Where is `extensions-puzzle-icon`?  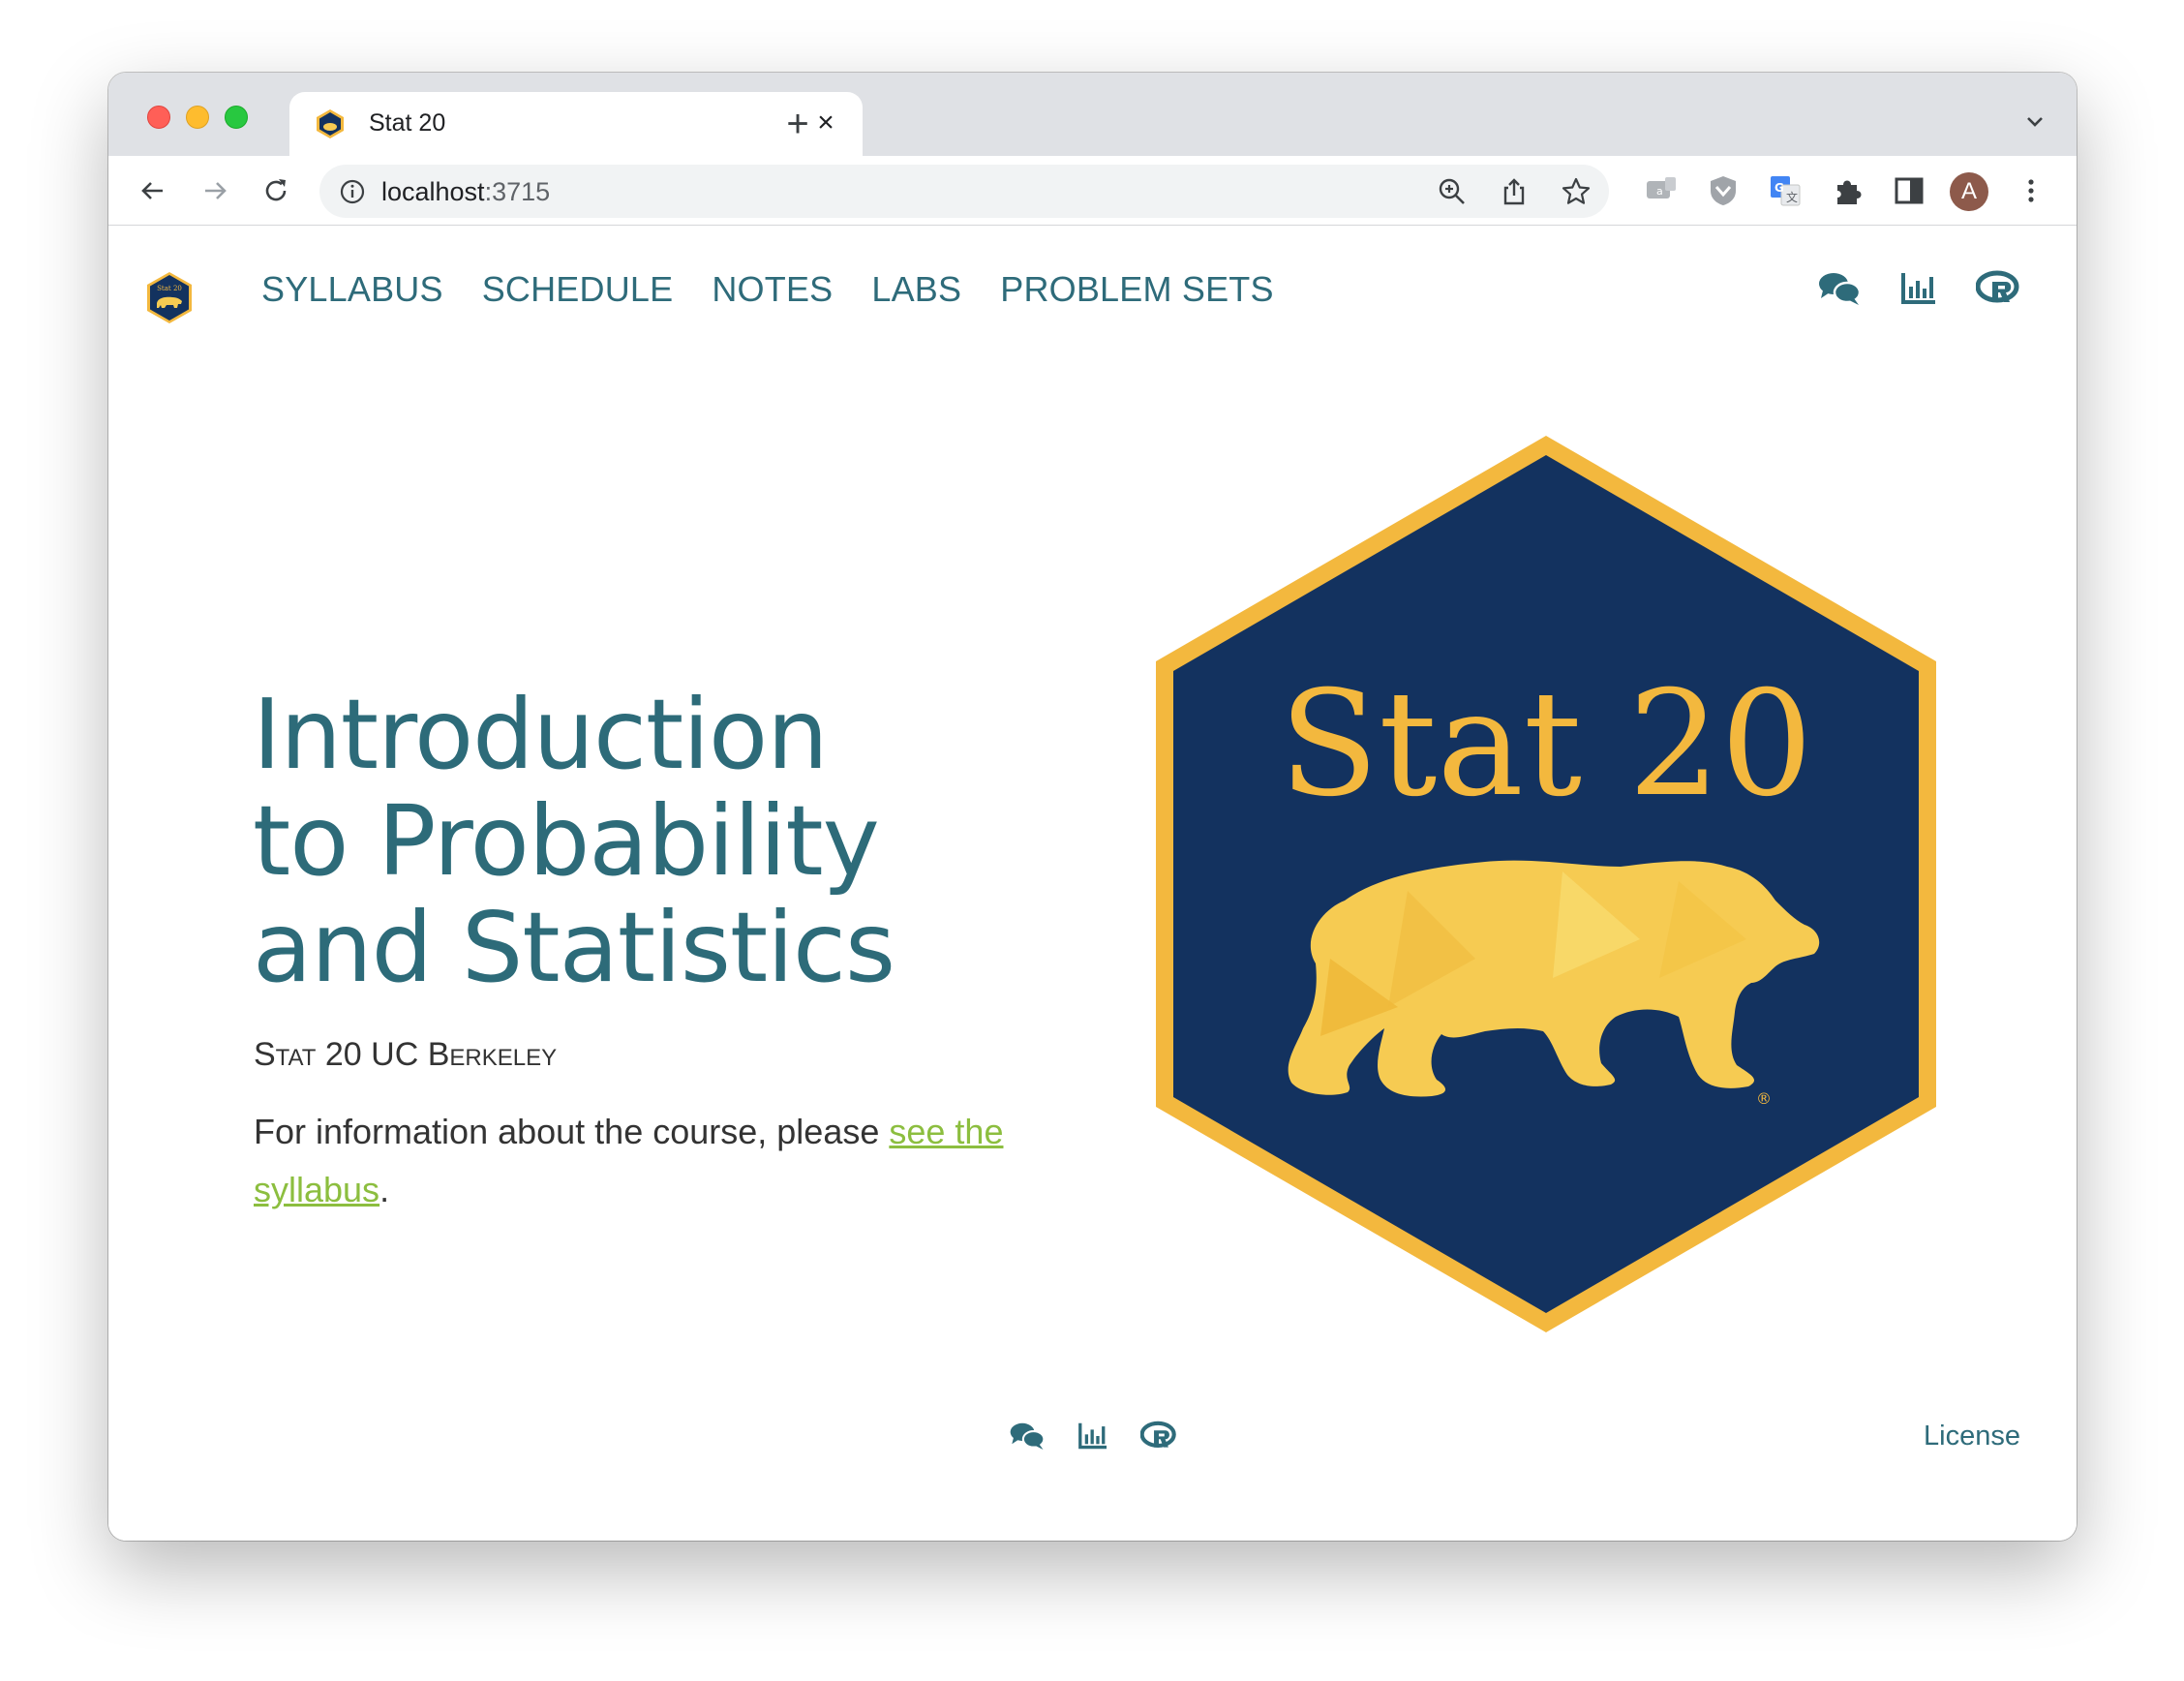
extensions-puzzle-icon is located at coordinates (1848, 191).